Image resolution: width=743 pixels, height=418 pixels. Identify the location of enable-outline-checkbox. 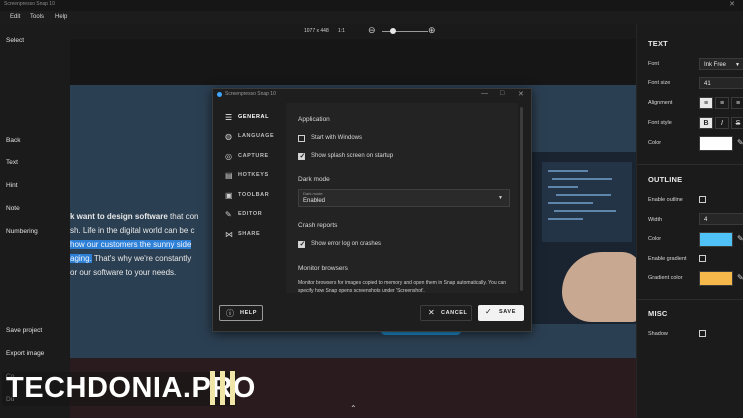
(702, 199).